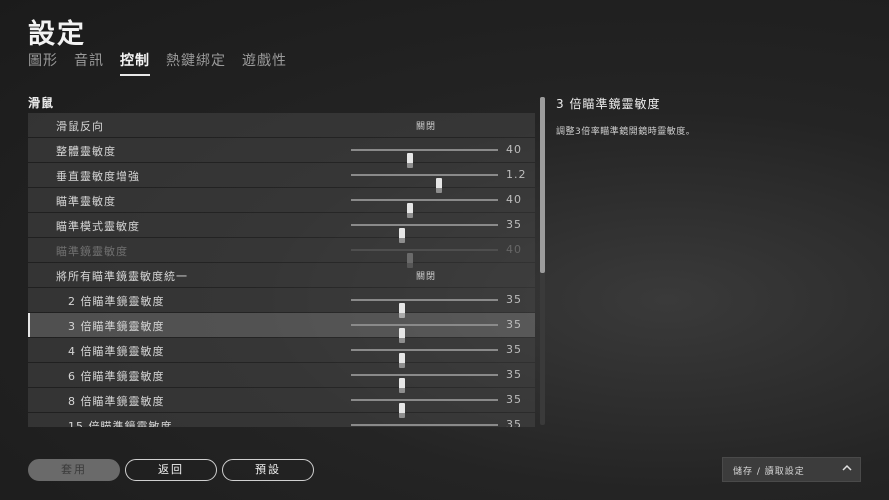 The image size is (889, 500). Describe the element at coordinates (626, 132) in the screenshot. I see `detail-description: 調整3倍率瞄準鏡開鏡時靈敏度。` at that location.